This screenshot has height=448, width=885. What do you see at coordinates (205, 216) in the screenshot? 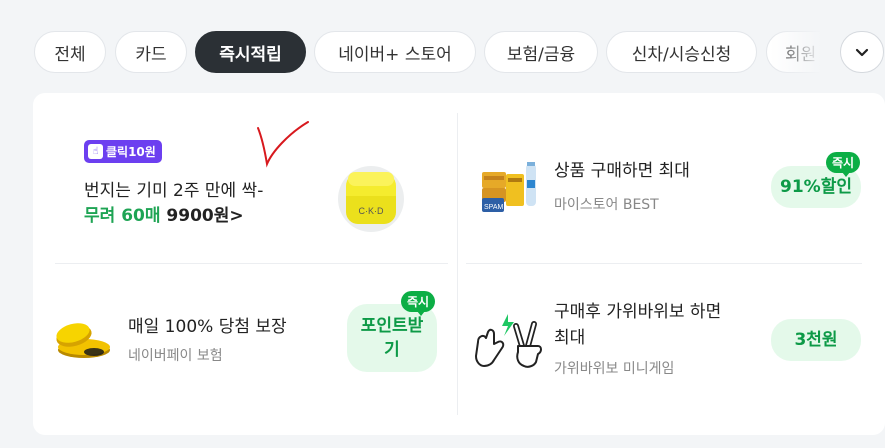
I see `ad-offer-price: 9900원>` at bounding box center [205, 216].